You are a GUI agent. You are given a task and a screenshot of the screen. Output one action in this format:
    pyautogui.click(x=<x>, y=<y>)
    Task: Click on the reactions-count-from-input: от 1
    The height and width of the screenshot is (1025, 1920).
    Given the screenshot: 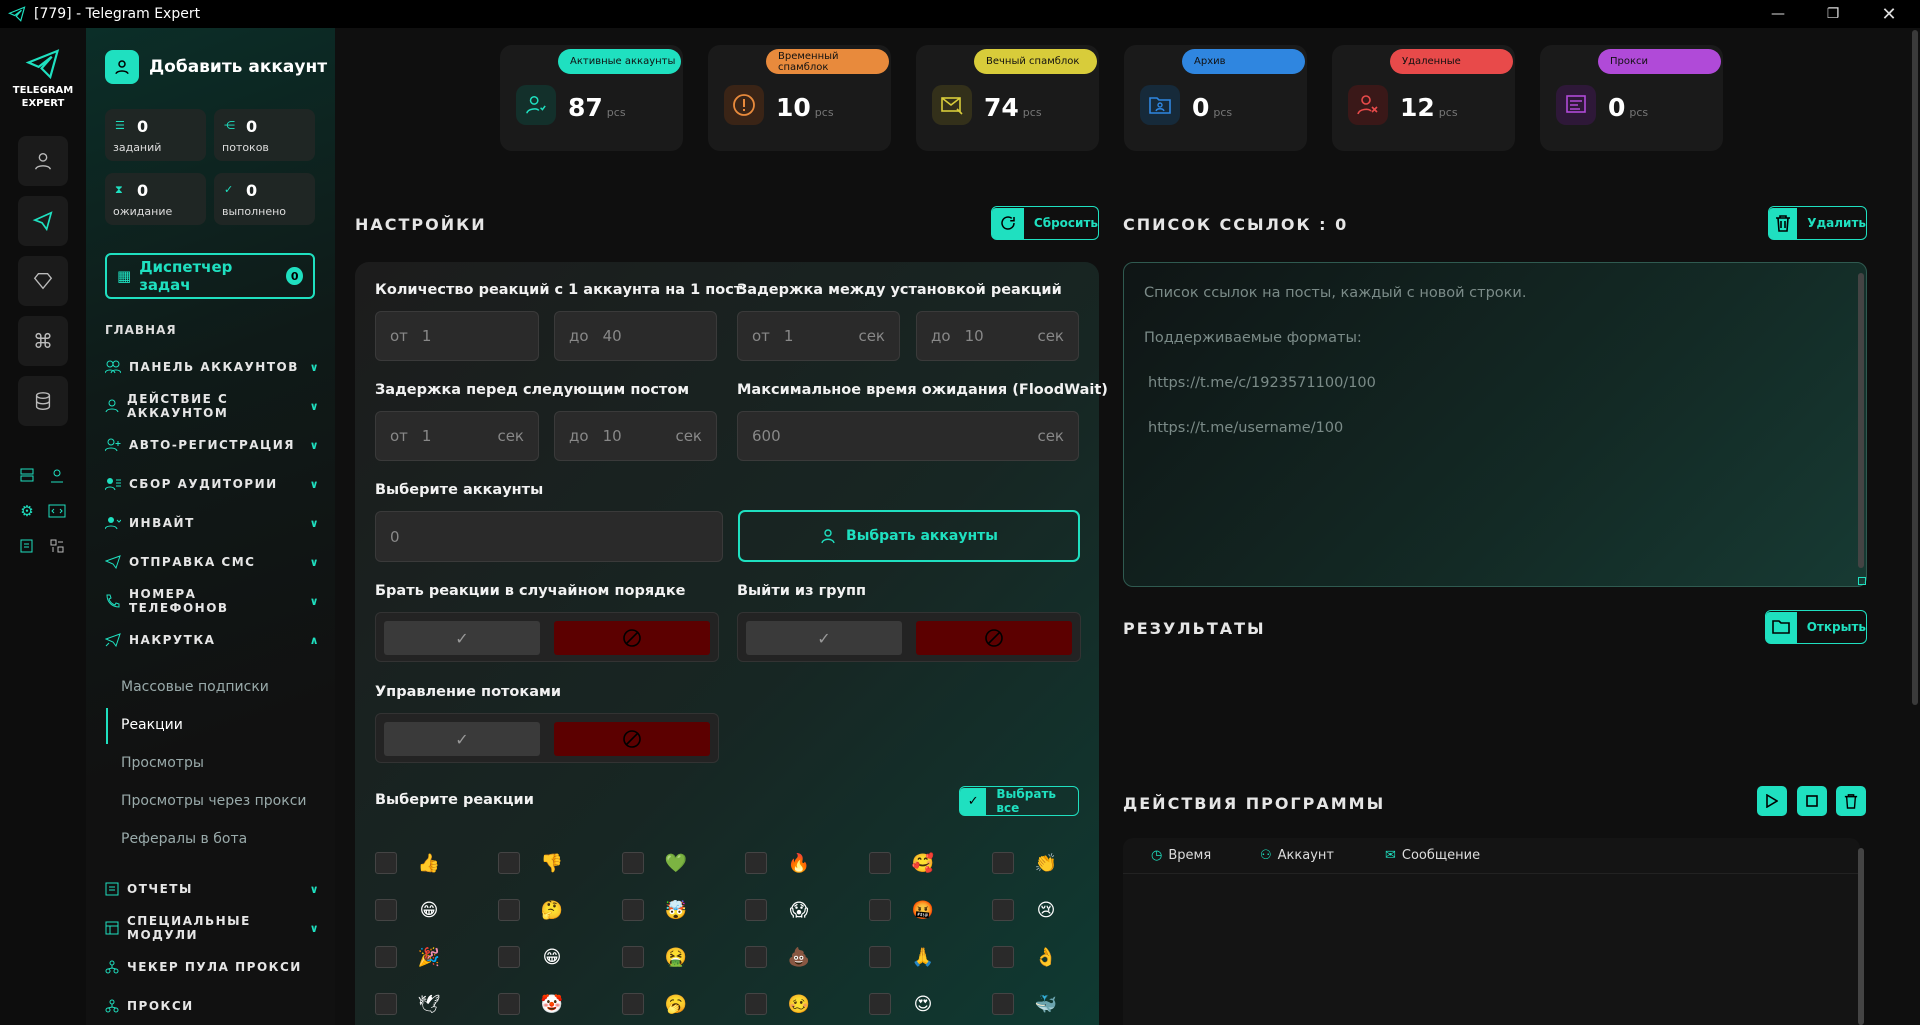 What is the action you would take?
    pyautogui.click(x=457, y=336)
    